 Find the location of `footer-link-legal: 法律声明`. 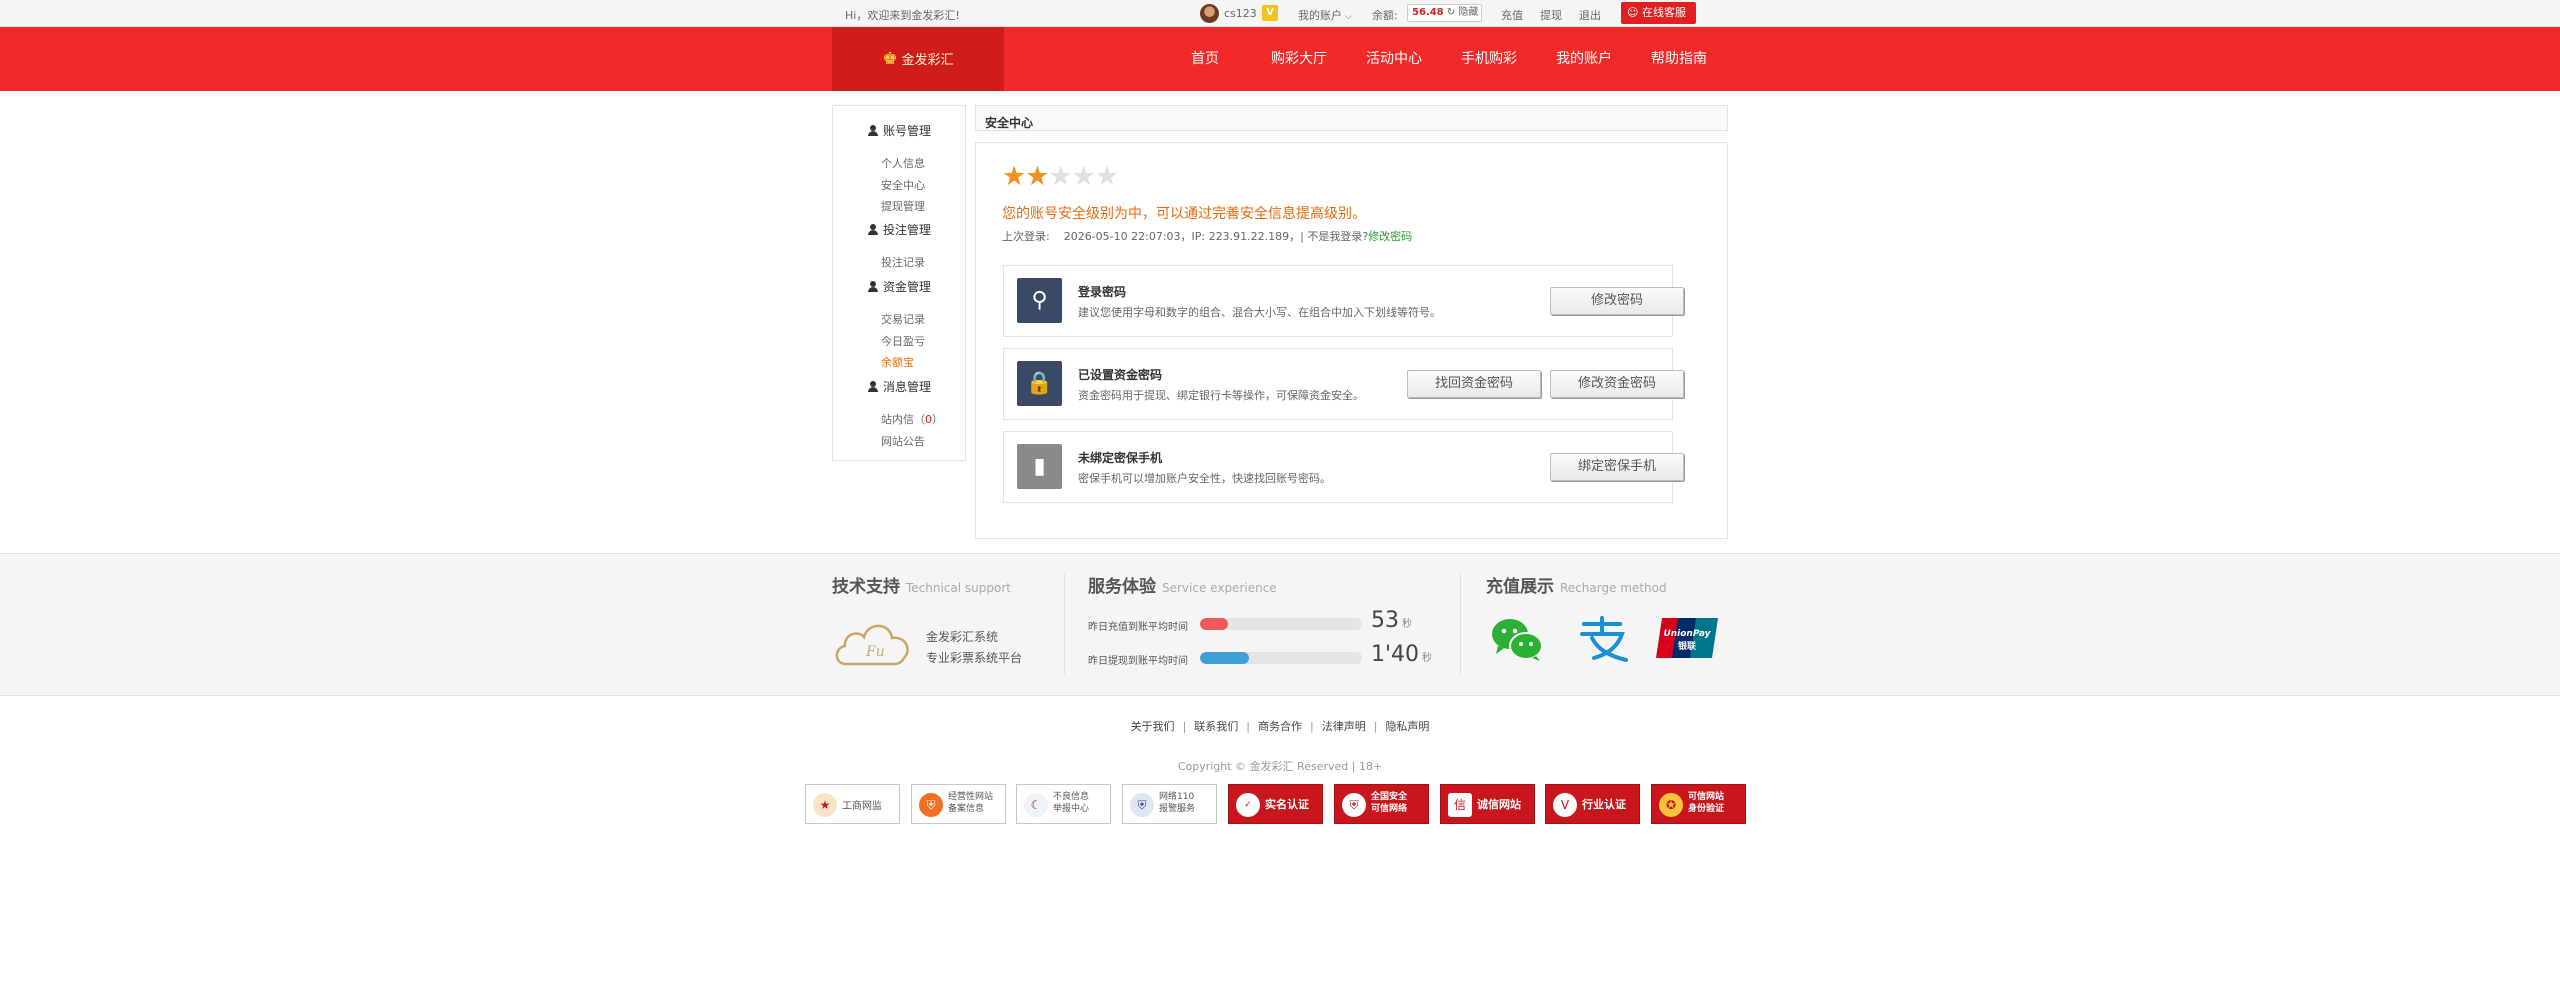

footer-link-legal: 法律声明 is located at coordinates (1344, 726).